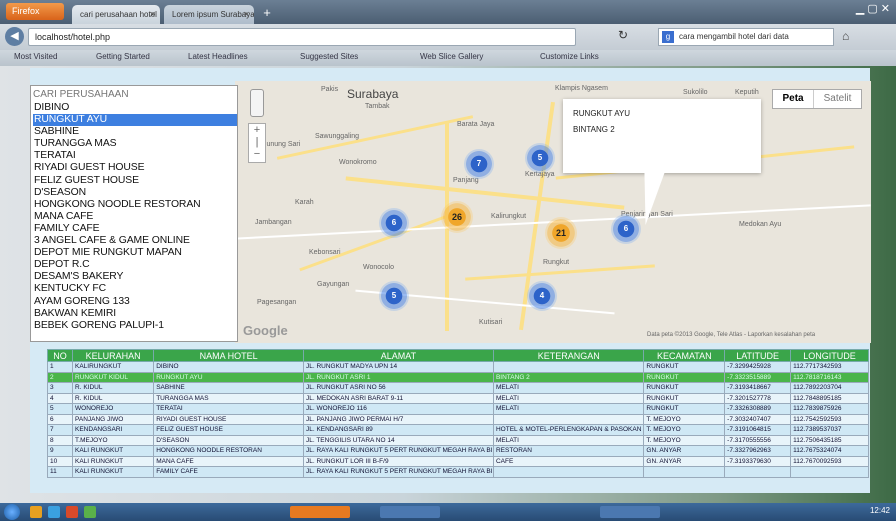 The height and width of the screenshot is (521, 896). I want to click on table-cell: 112.7389537037, so click(829, 430).